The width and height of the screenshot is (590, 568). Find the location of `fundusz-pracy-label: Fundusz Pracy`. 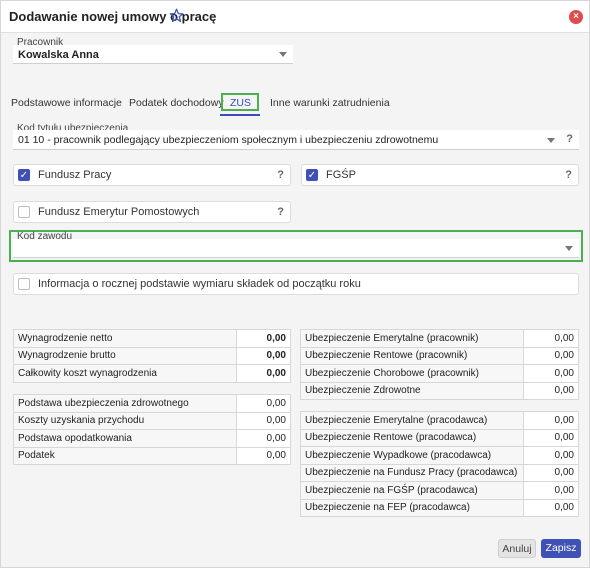

fundusz-pracy-label: Fundusz Pracy is located at coordinates (75, 175).